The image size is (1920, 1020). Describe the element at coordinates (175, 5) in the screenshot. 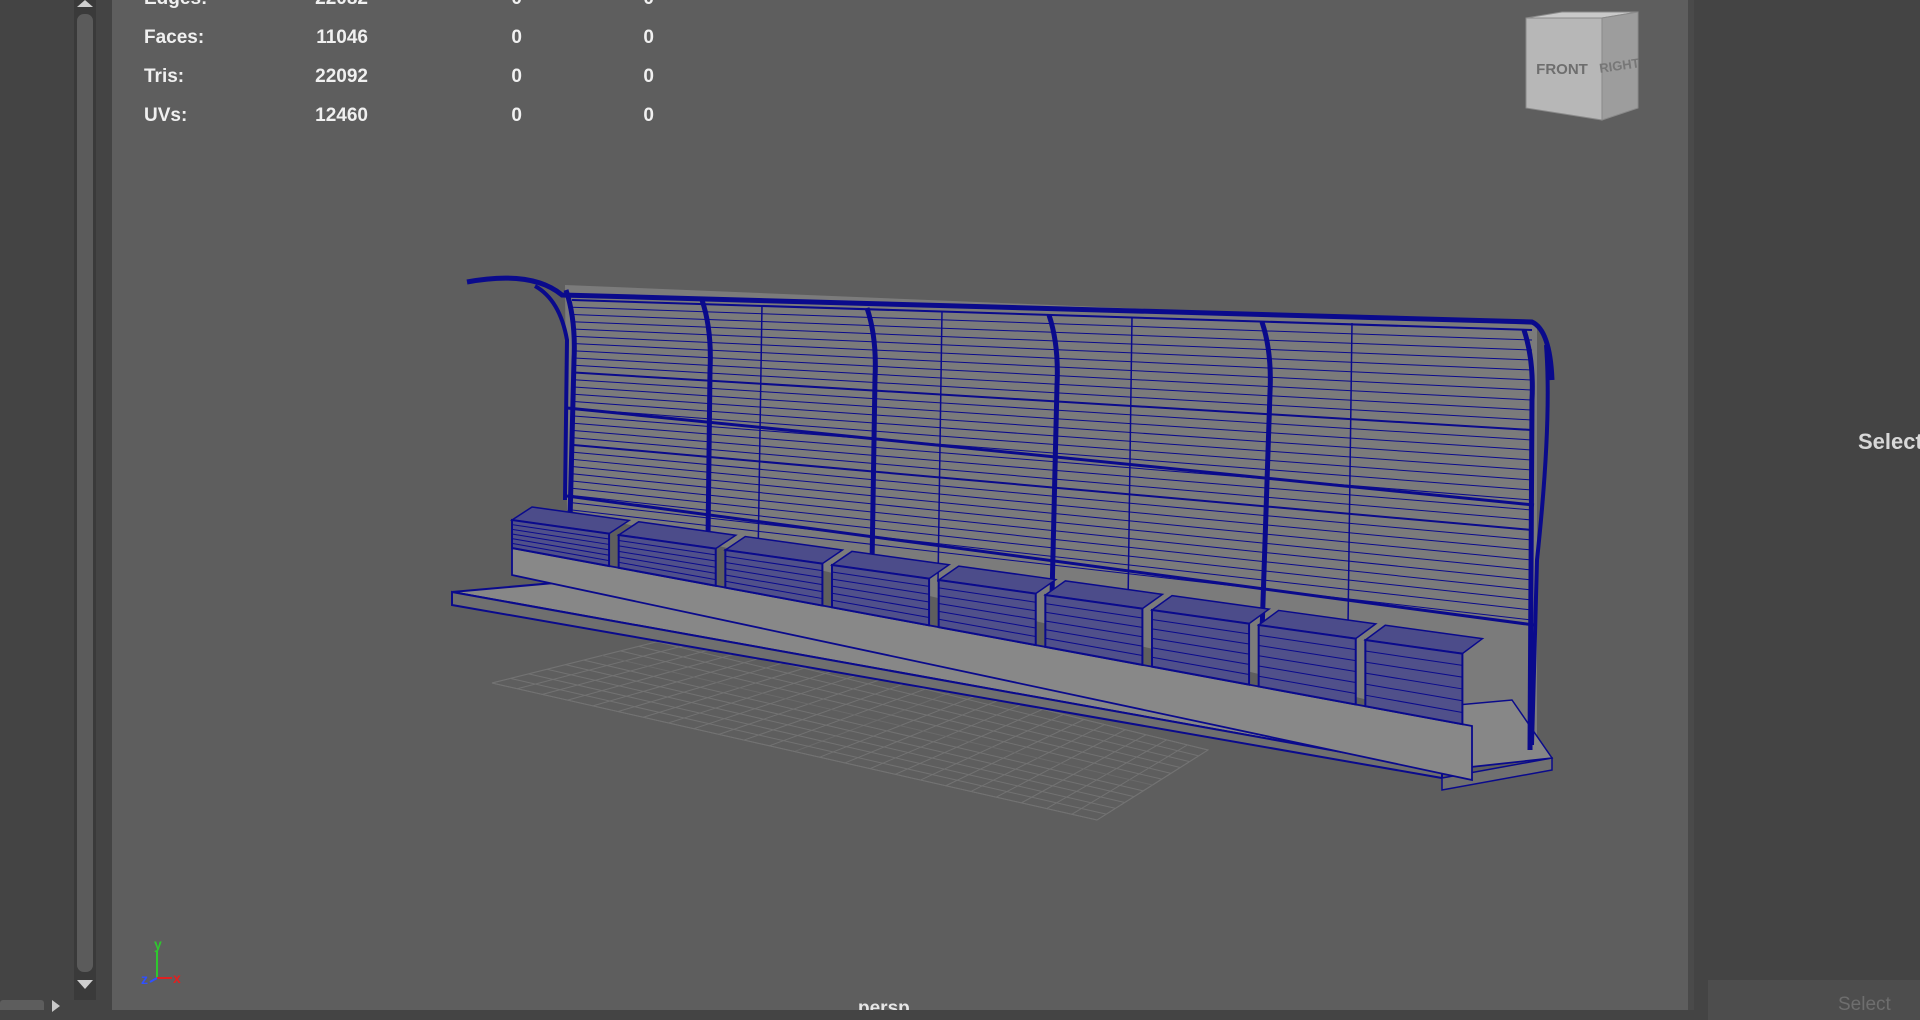

I see `hud-label: Edges:` at that location.